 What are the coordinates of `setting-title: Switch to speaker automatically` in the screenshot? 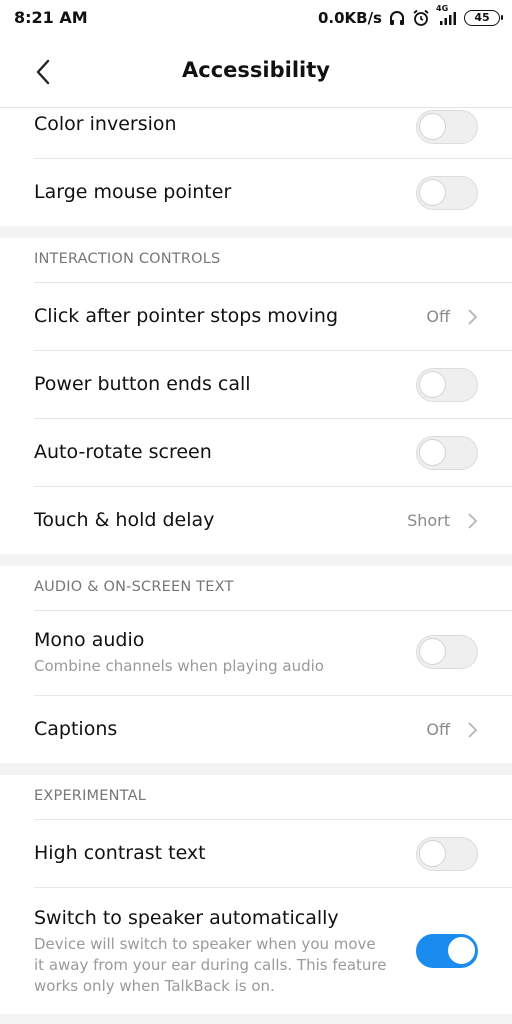 It's located at (186, 918).